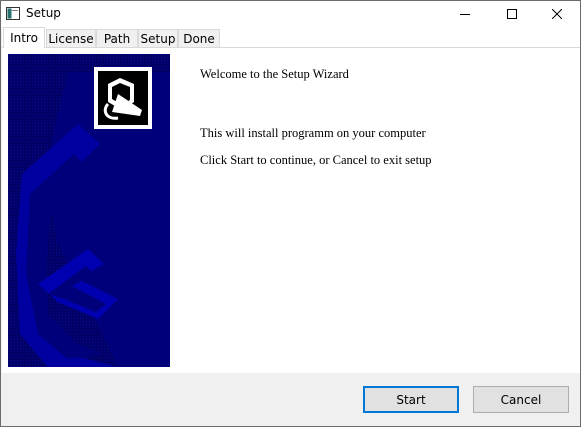  Describe the element at coordinates (43, 13) in the screenshot. I see `window-title: Setup` at that location.